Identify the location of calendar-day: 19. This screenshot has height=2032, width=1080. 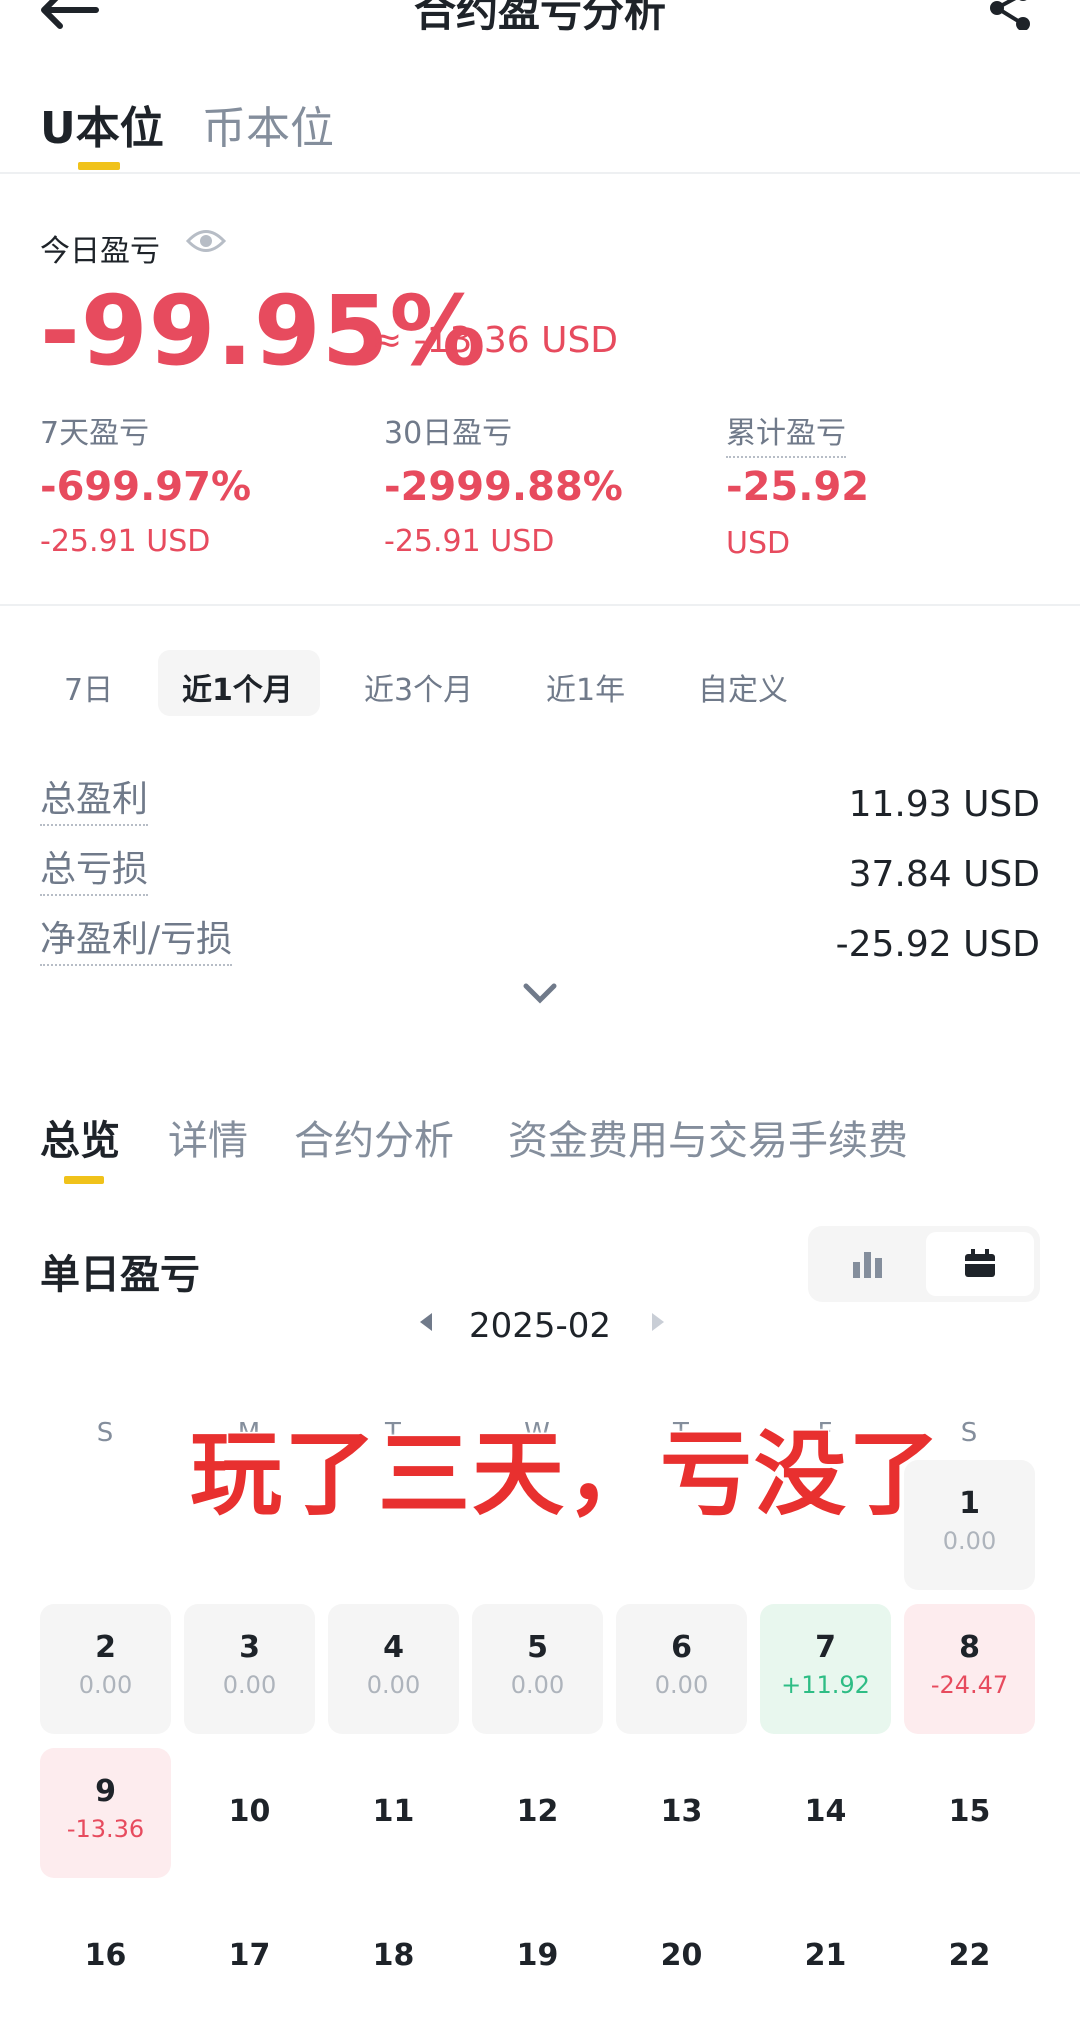
(537, 1957).